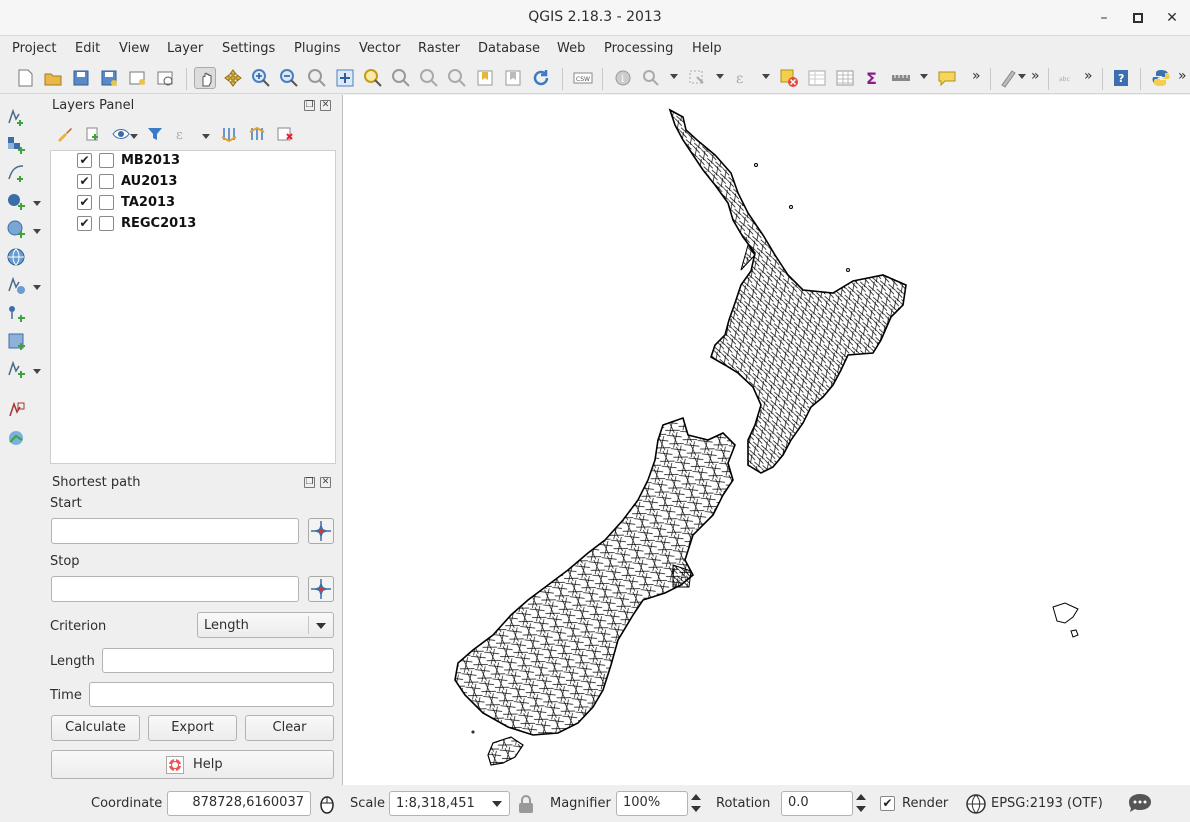  I want to click on zoom-1-1-icon, so click(317, 78).